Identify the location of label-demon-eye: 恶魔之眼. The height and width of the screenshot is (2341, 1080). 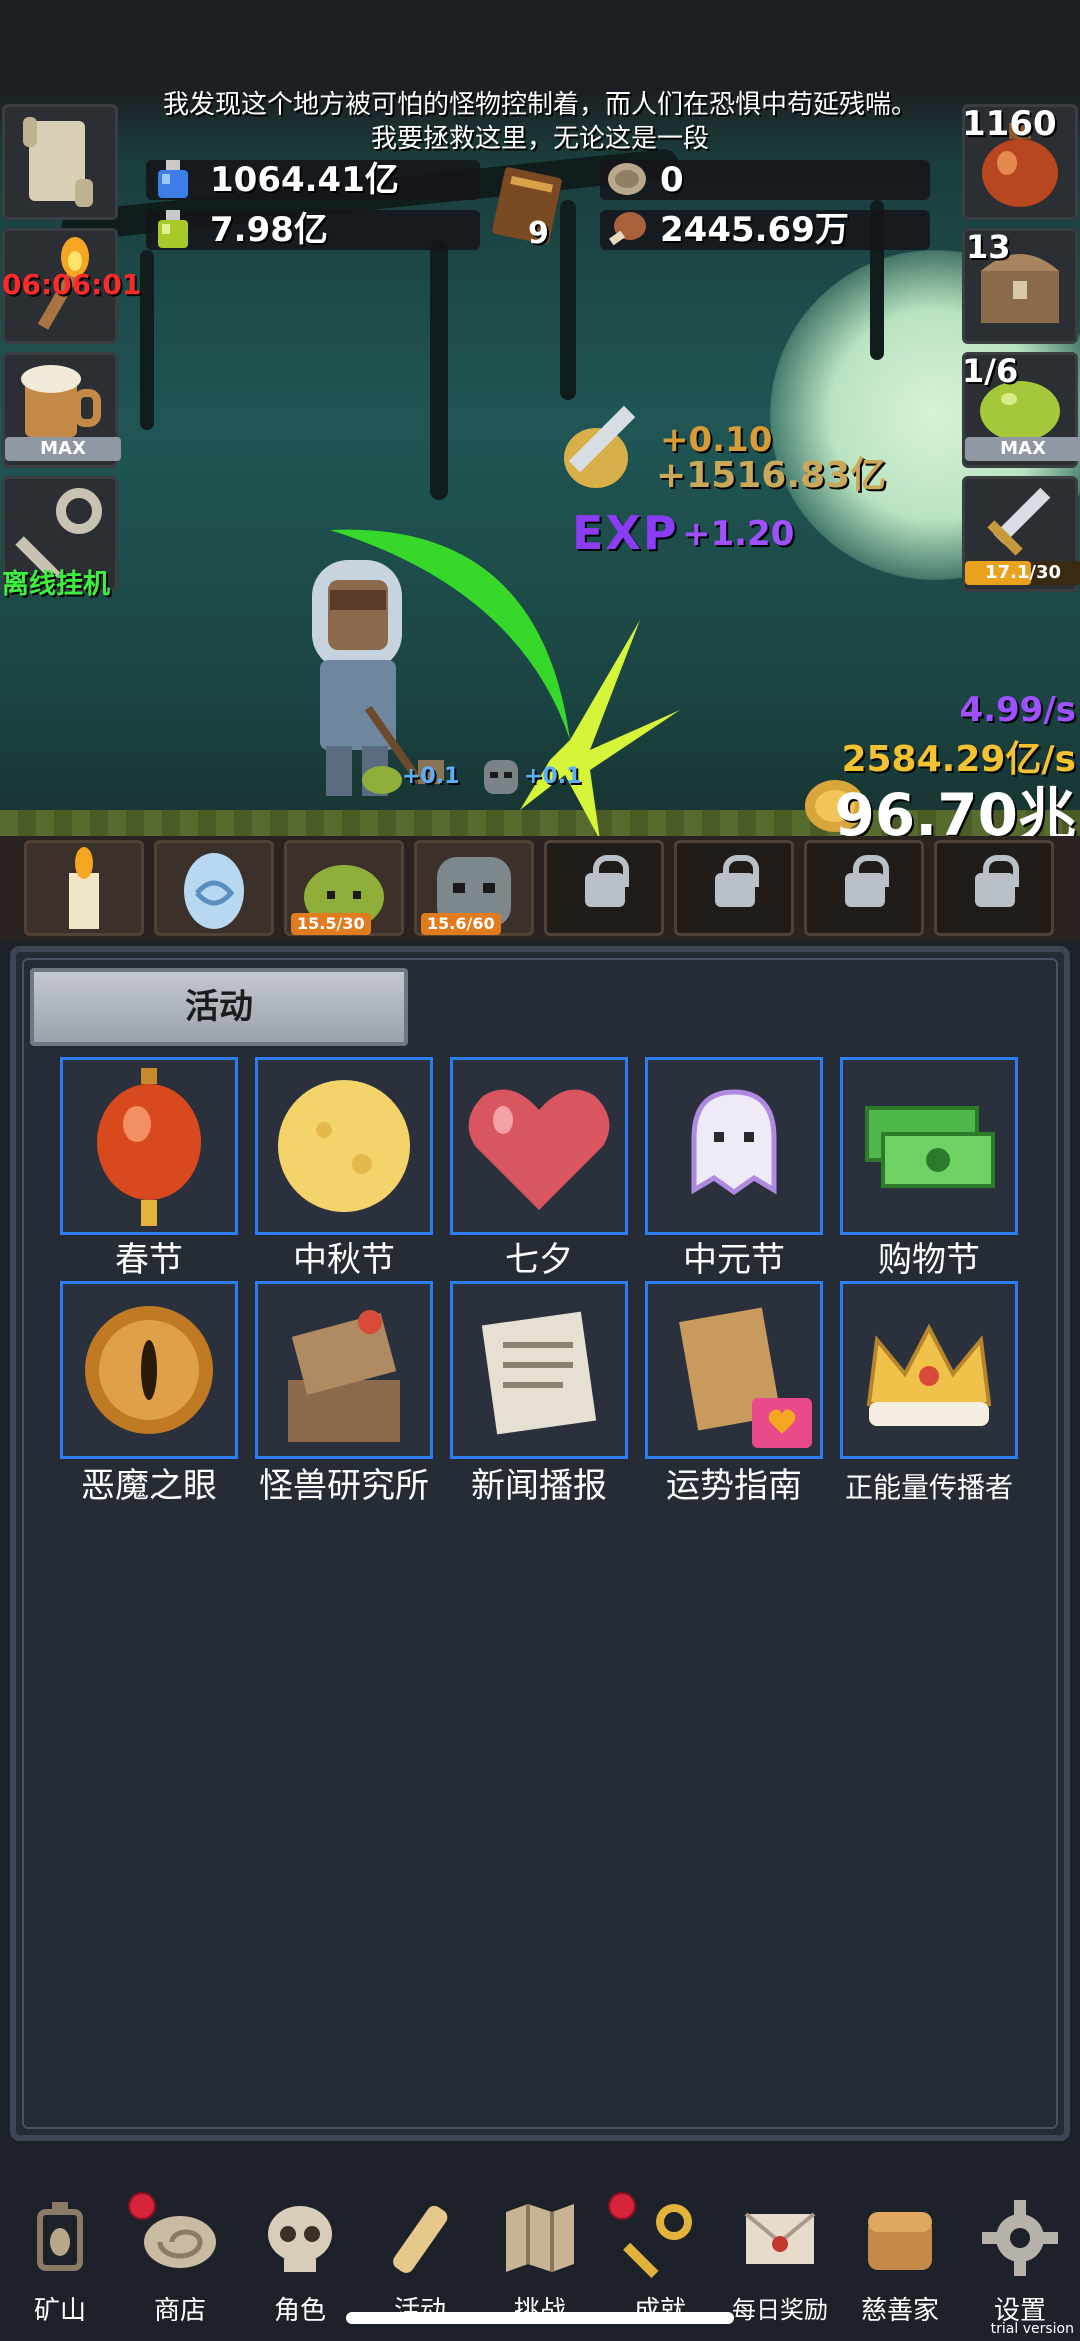
(149, 1486).